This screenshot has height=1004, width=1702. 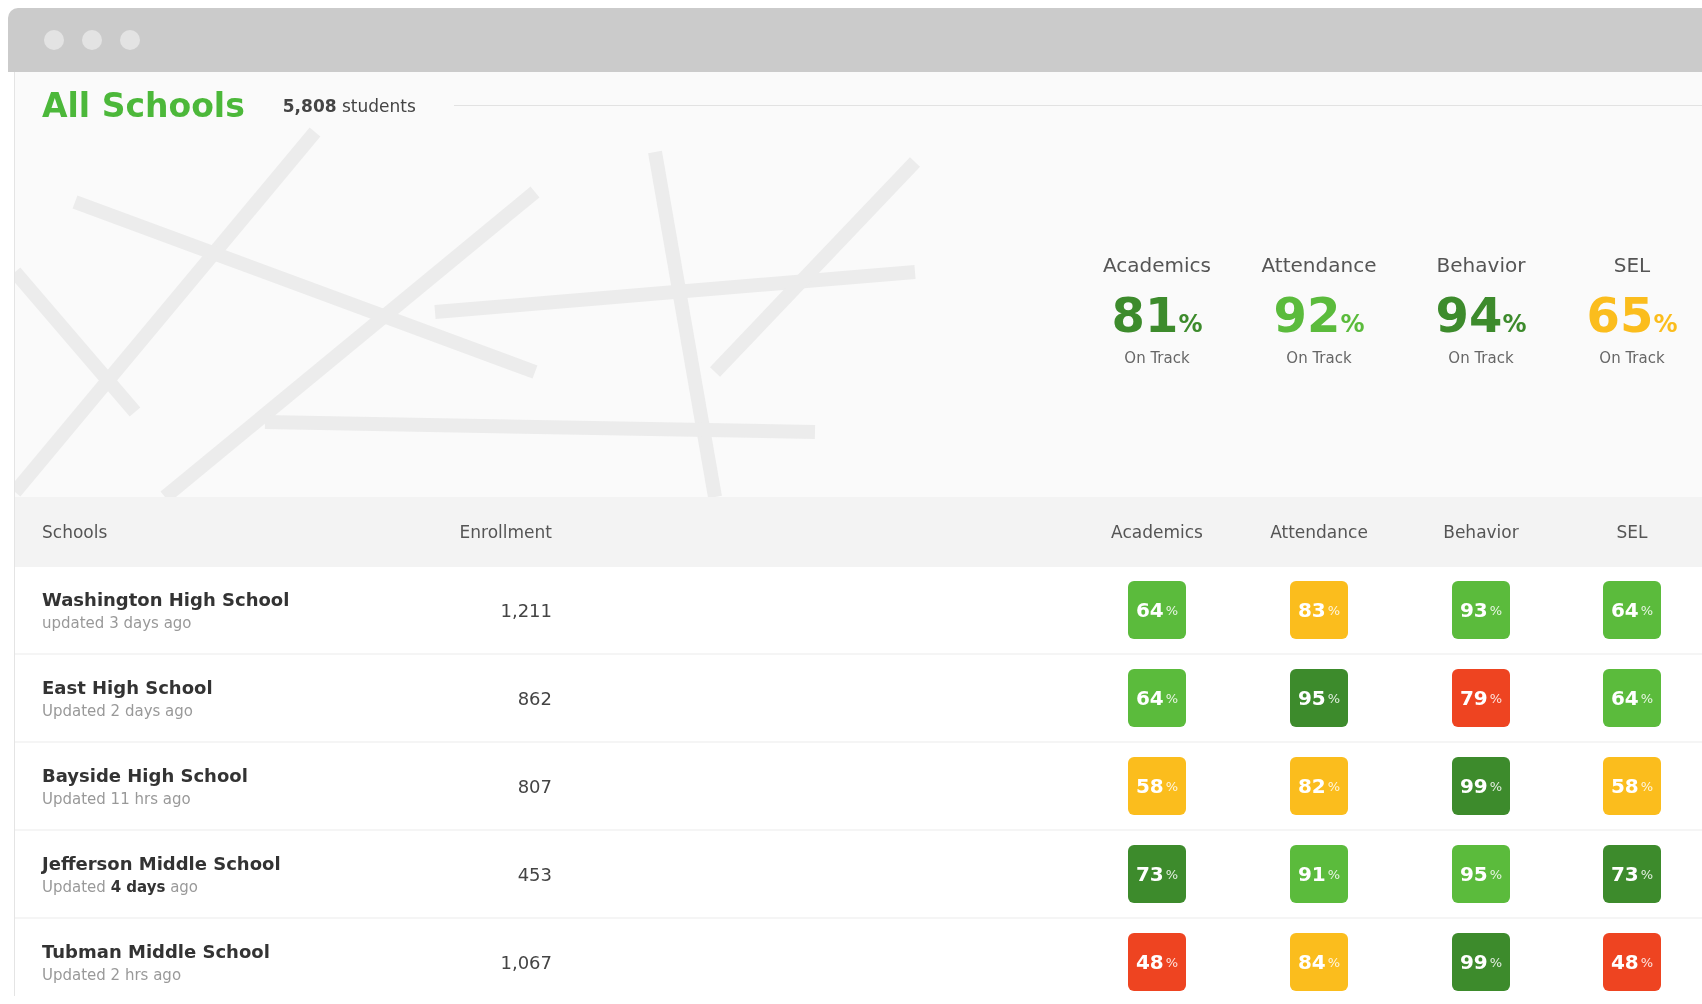 What do you see at coordinates (1632, 265) in the screenshot?
I see `metric-label: SEL` at bounding box center [1632, 265].